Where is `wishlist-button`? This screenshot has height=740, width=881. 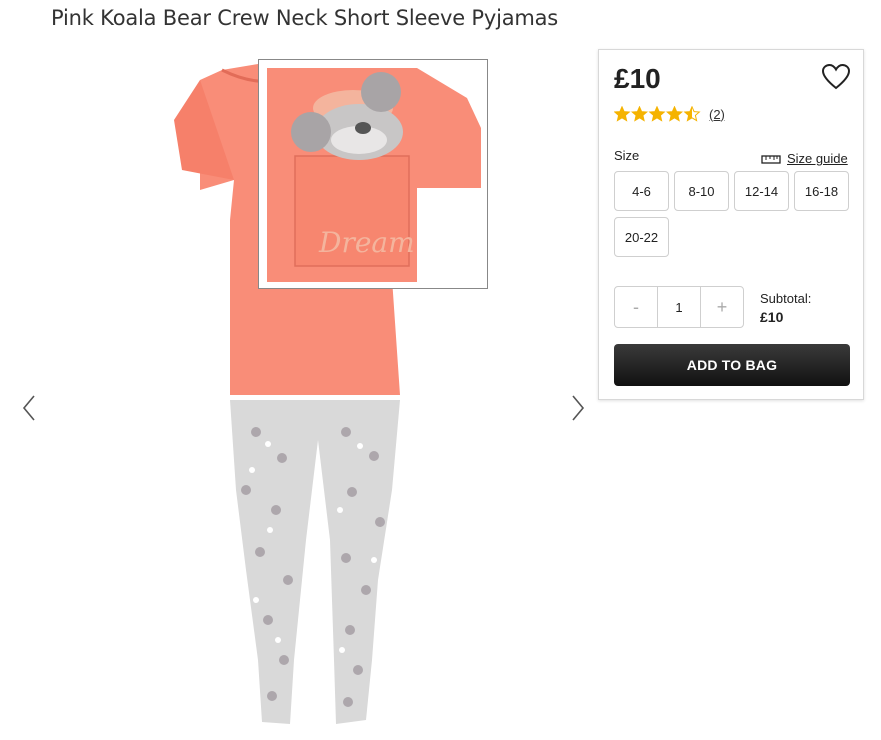
wishlist-button is located at coordinates (836, 79).